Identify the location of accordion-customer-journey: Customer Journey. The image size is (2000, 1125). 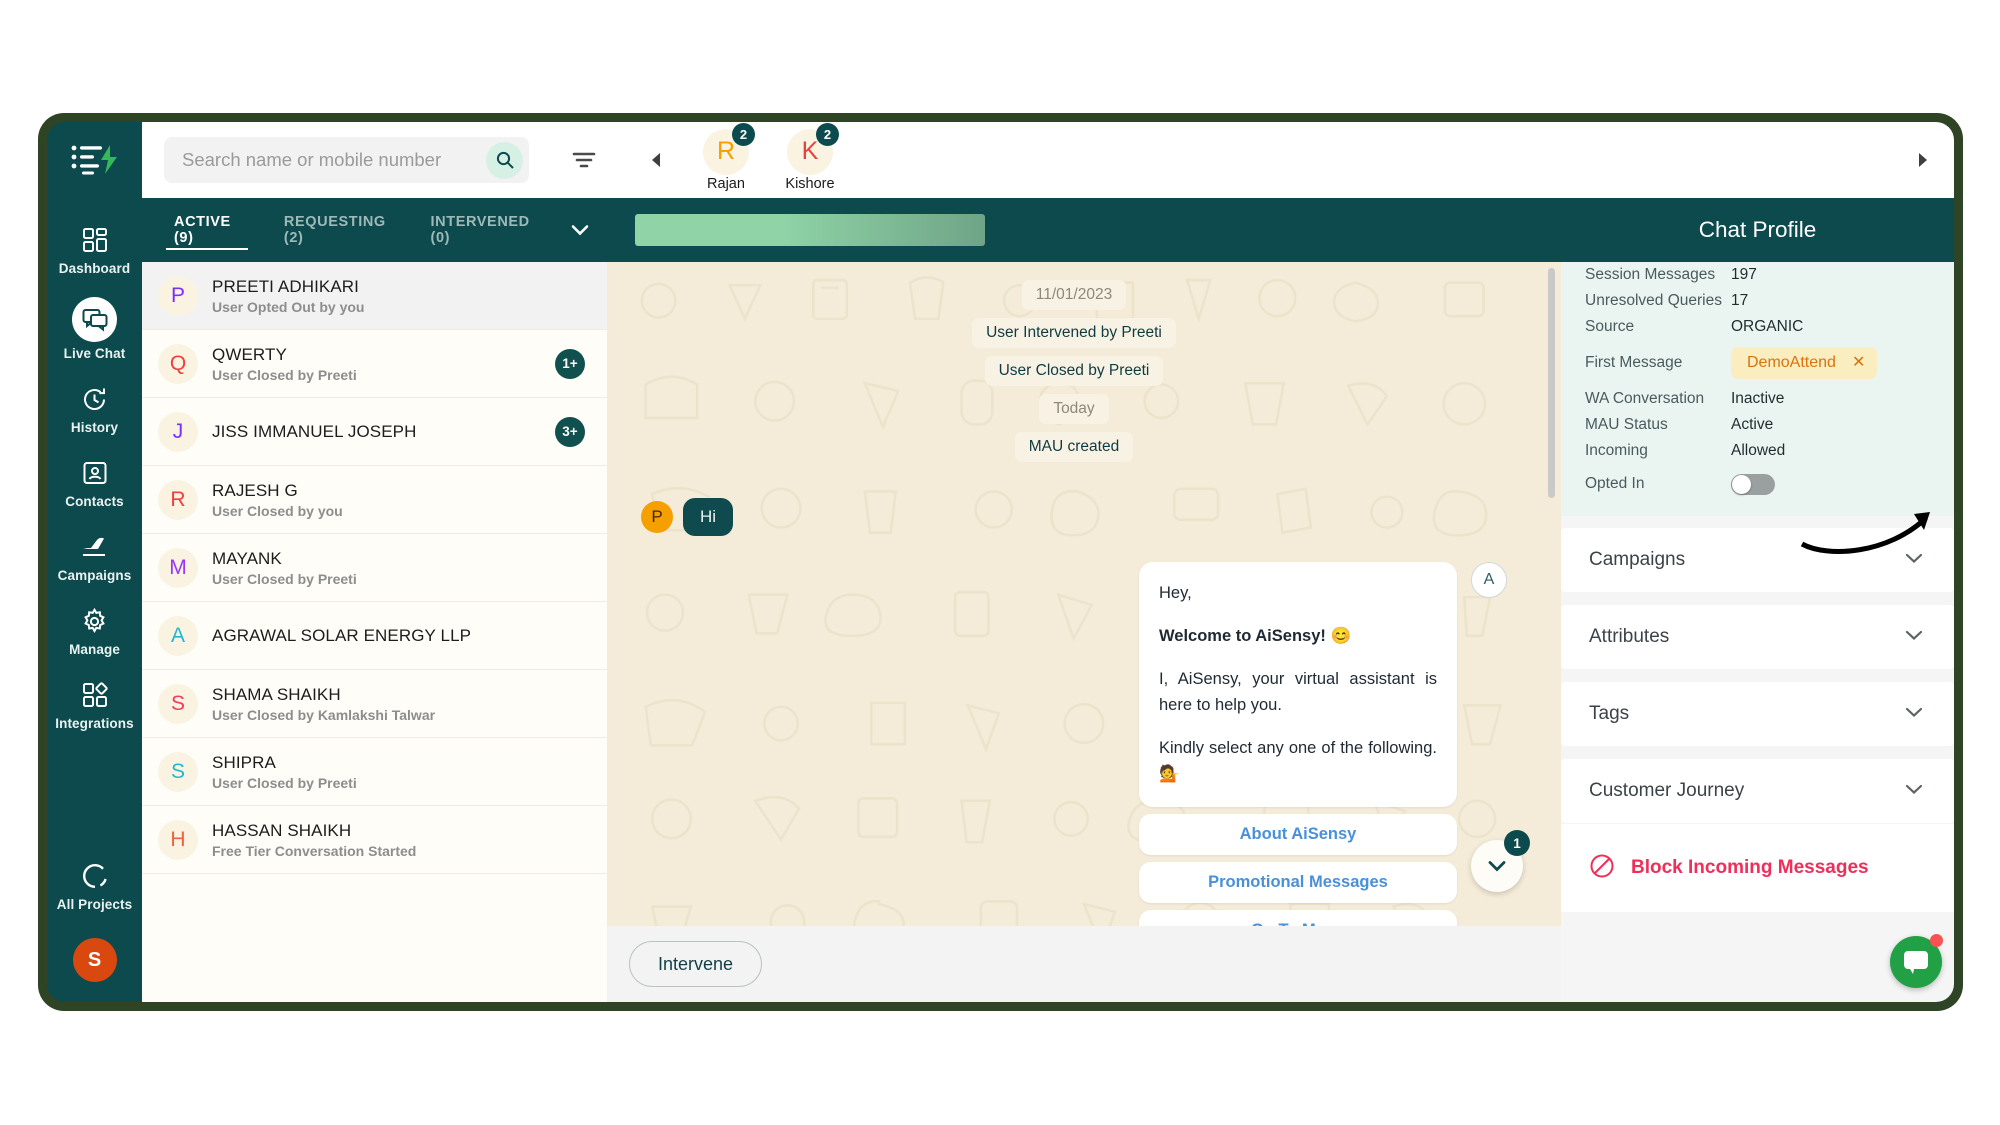
(1757, 791).